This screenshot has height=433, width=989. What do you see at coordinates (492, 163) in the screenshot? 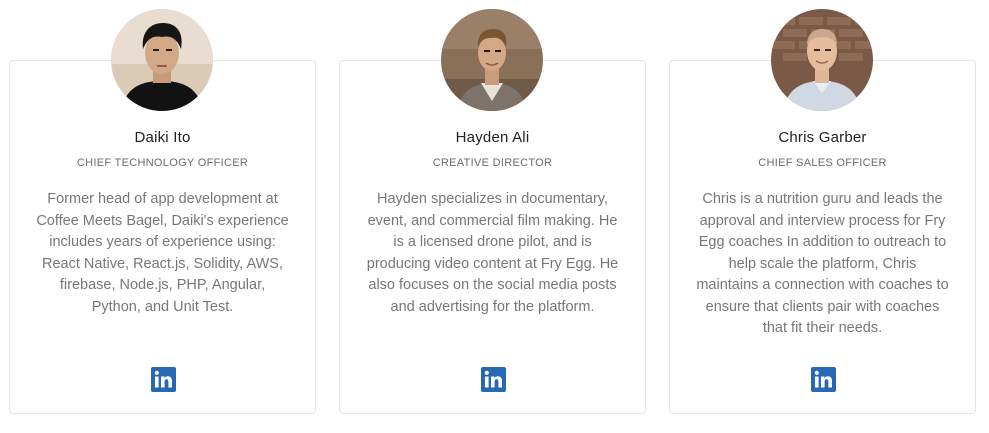
I see `member-role: CREATIVE DIRECTOR` at bounding box center [492, 163].